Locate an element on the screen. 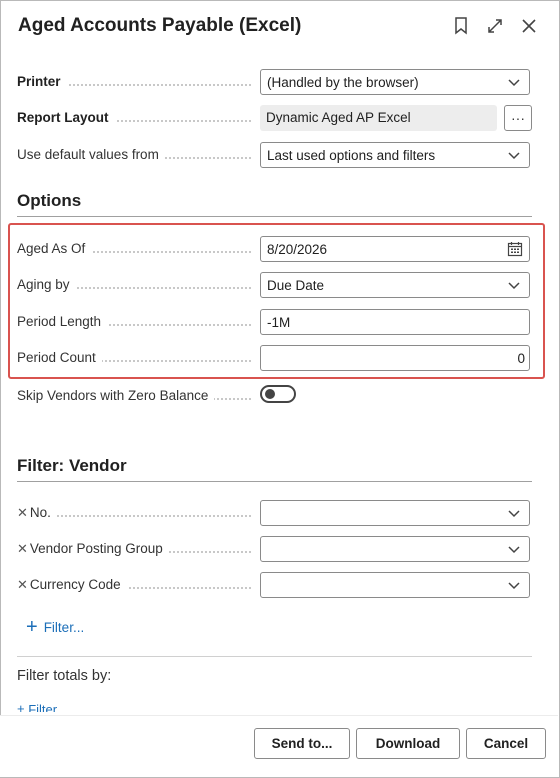 This screenshot has width=560, height=778. download-button: Download is located at coordinates (408, 743).